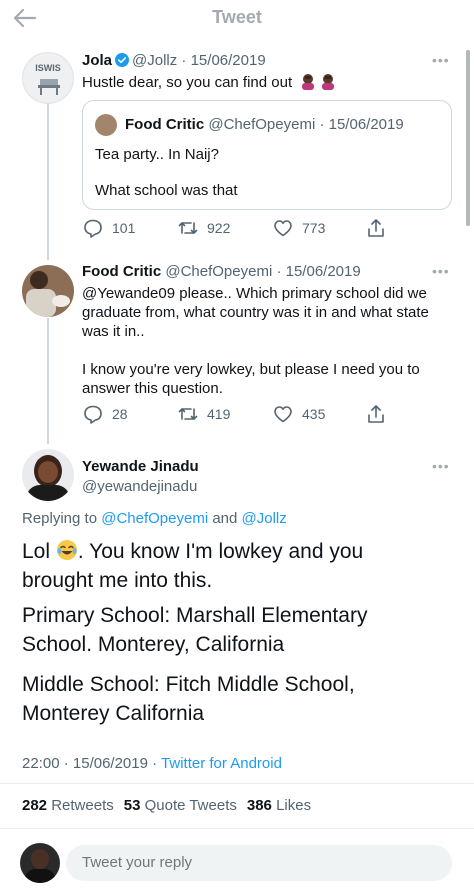 This screenshot has height=888, width=474. What do you see at coordinates (60, 518) in the screenshot?
I see `replying-prefix: Replying to` at bounding box center [60, 518].